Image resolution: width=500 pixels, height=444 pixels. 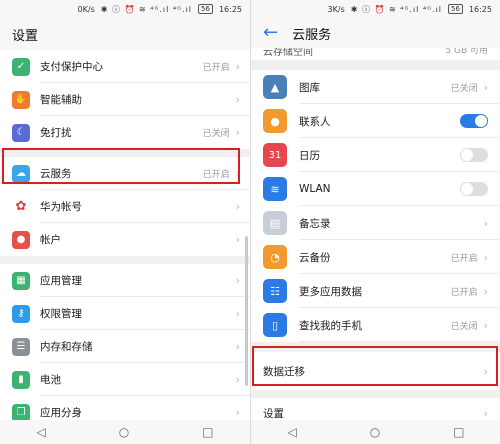 I want to click on sync-item-cloud-backup: ◔ 云备份 已开启 ›, so click(x=375, y=257).